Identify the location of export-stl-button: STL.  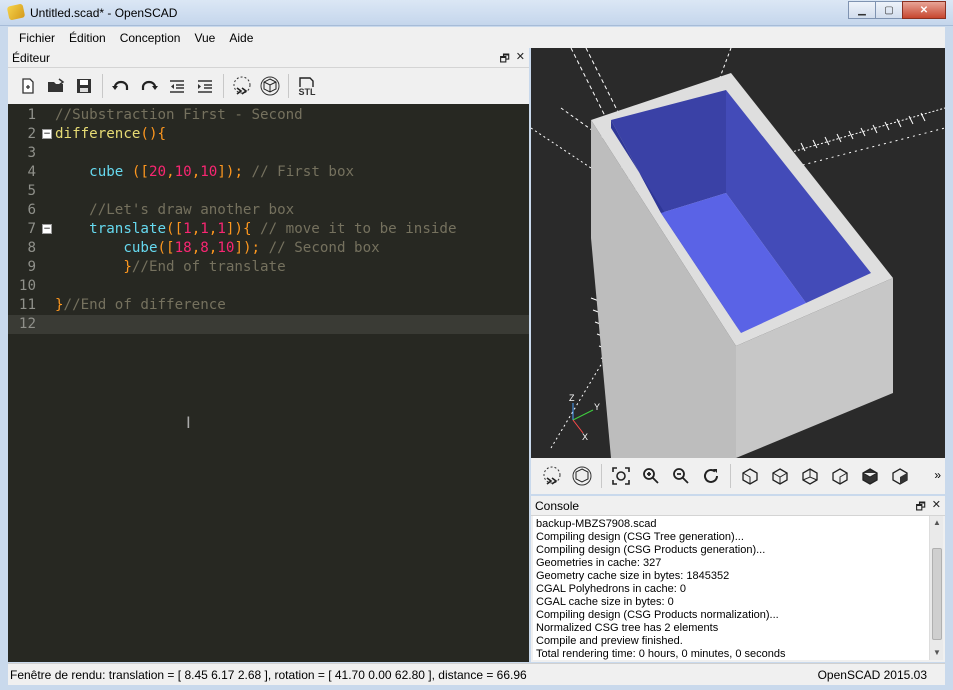
(307, 86).